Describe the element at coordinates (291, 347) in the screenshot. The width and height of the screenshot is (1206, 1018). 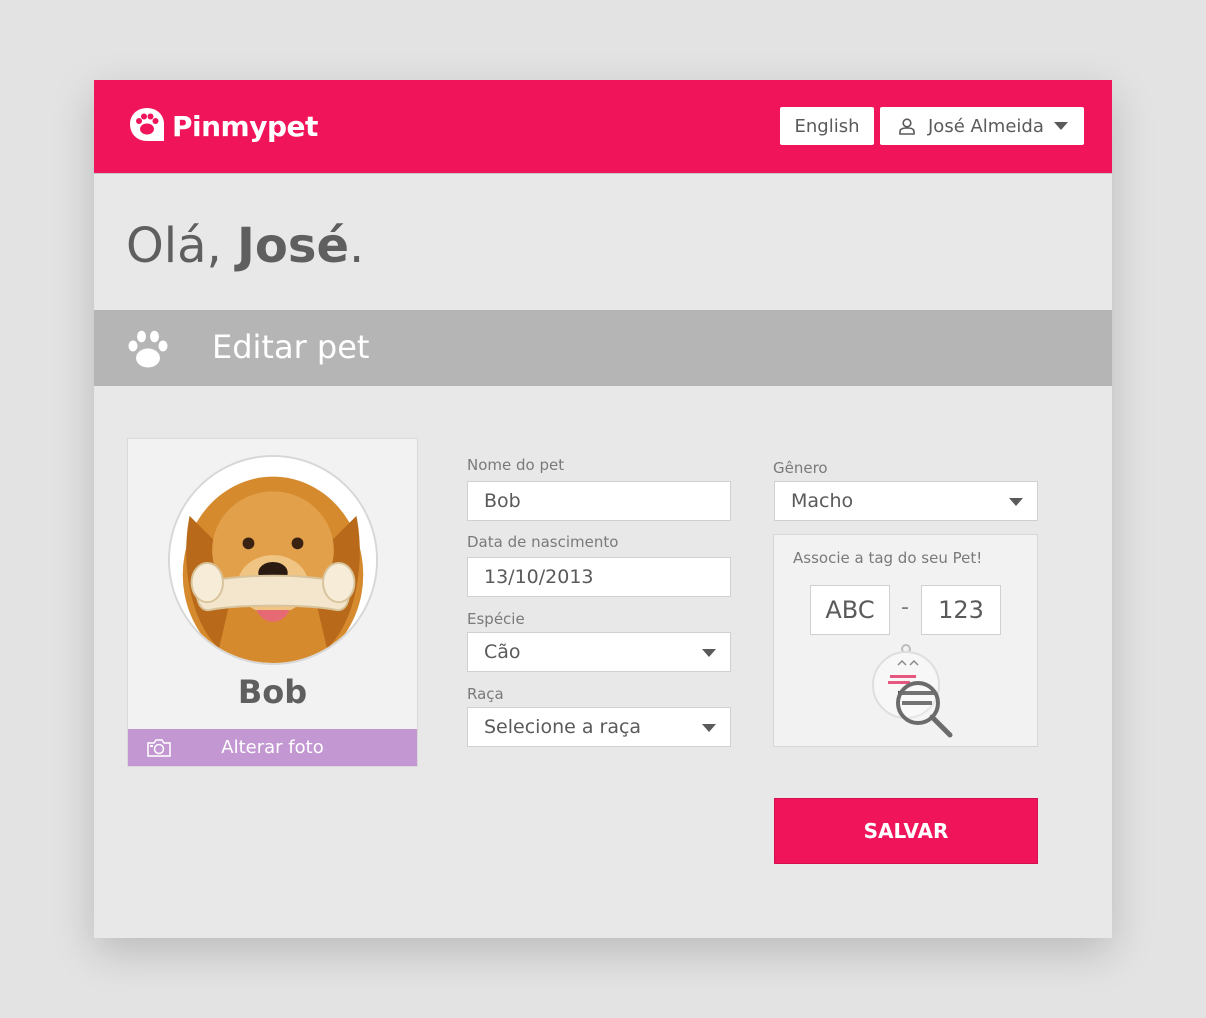
I see `section-title: Editar pet` at that location.